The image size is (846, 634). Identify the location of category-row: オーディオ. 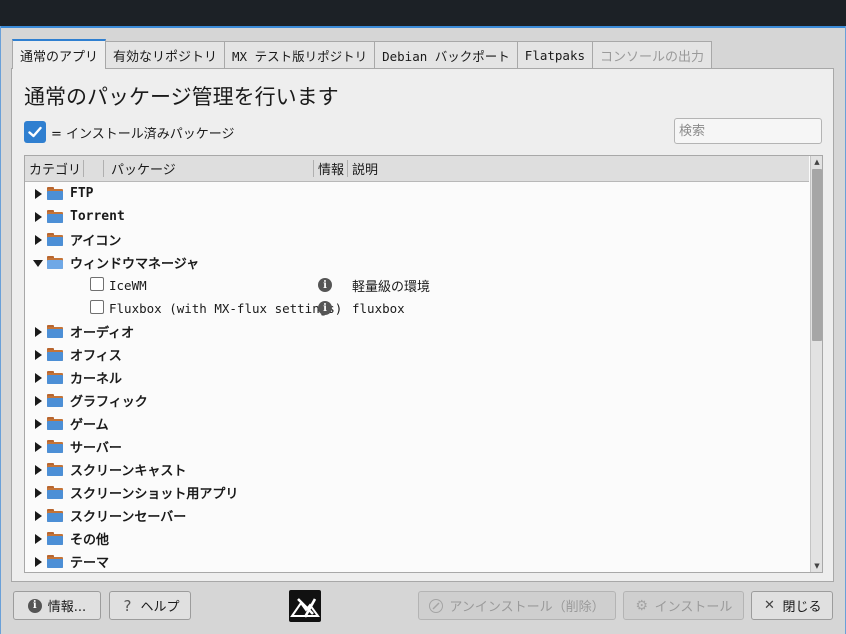
(417, 331).